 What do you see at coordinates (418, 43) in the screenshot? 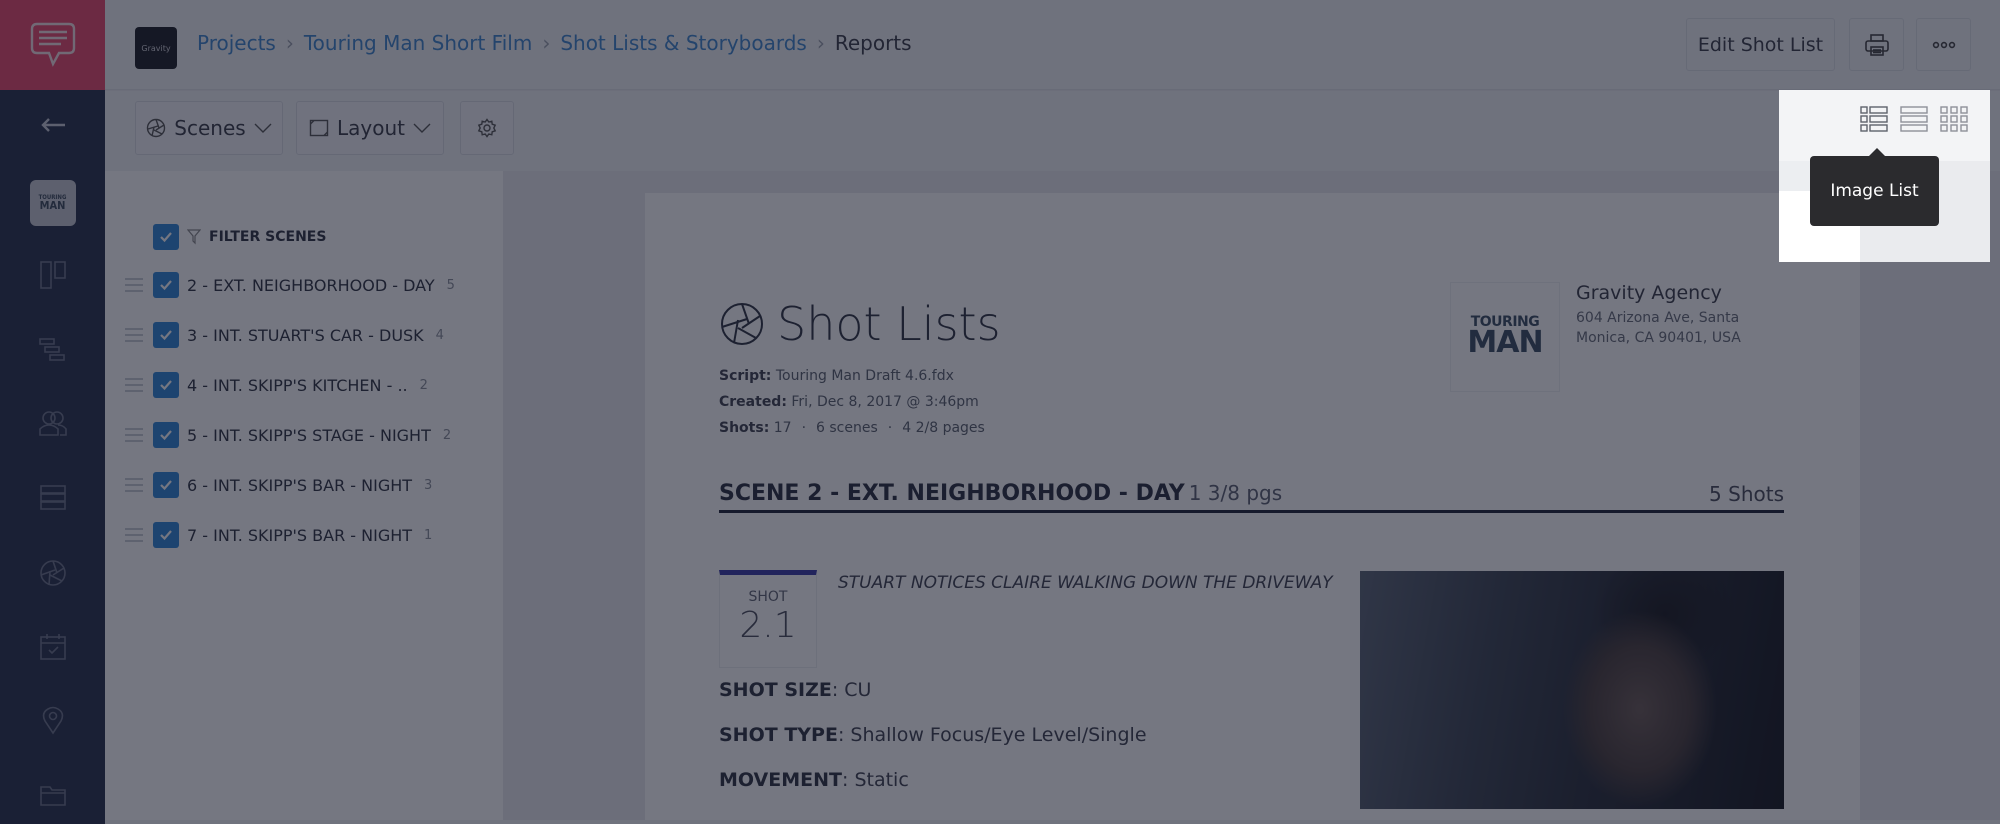
I see `breadcrumb-project: Touring Man Short Film` at bounding box center [418, 43].